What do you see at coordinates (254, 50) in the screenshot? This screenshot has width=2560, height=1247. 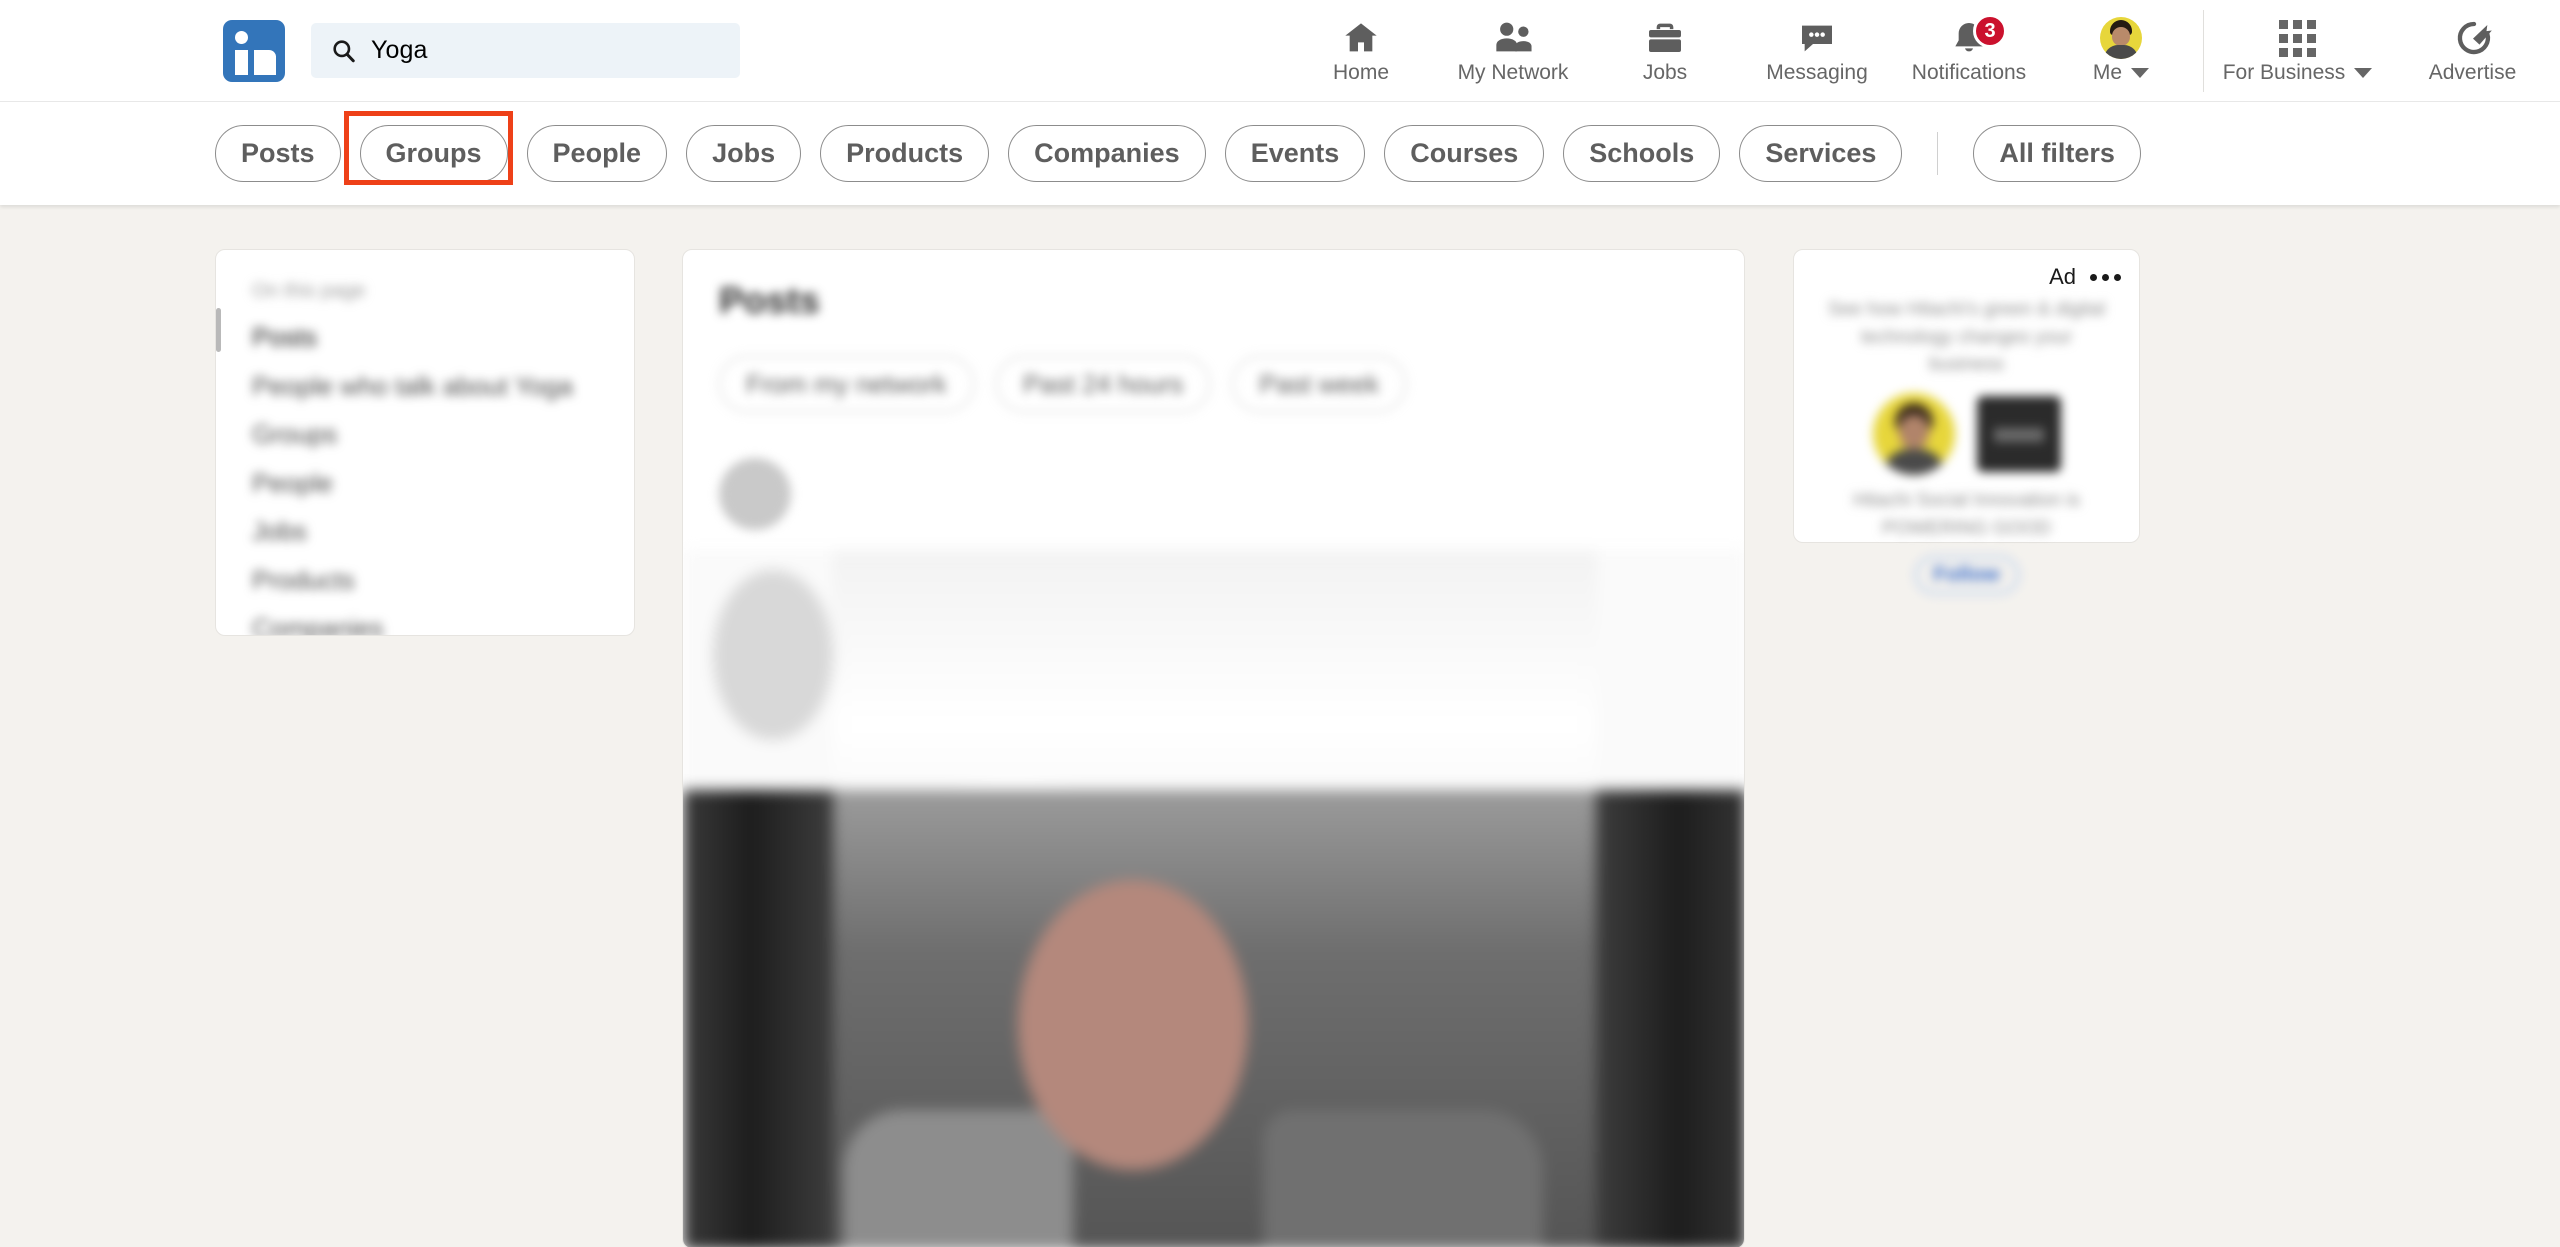 I see `linkedin-logo-icon` at bounding box center [254, 50].